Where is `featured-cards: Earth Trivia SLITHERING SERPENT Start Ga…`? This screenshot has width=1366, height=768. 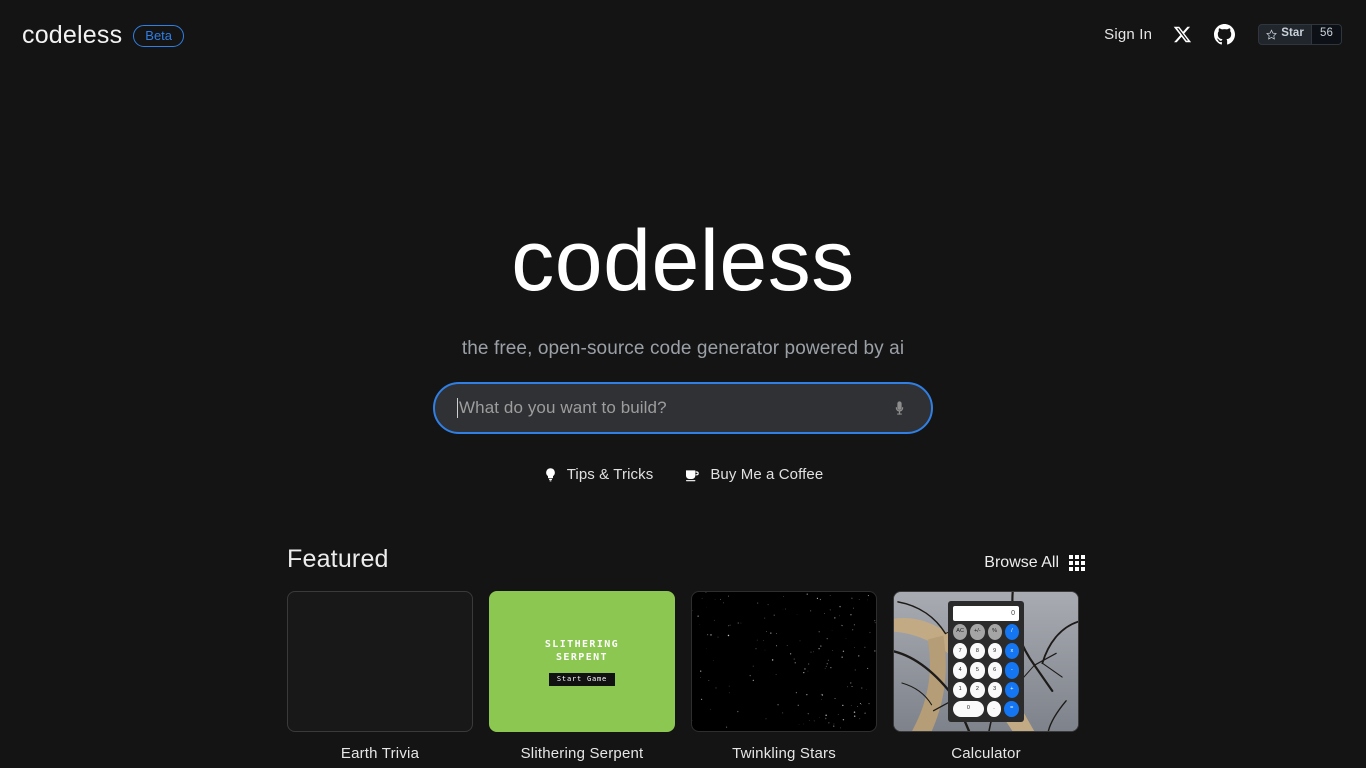
featured-cards: Earth Trivia SLITHERING SERPENT Start Ga… is located at coordinates (683, 676).